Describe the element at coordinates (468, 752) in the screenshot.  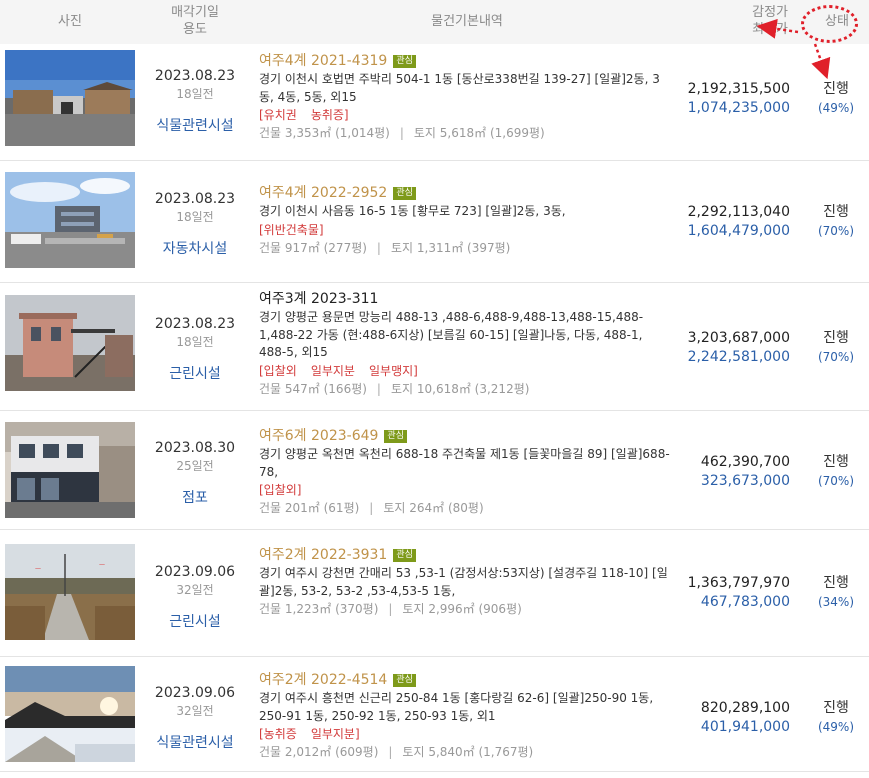
I see `land-area: 토지 5,840㎡ (1,767평)` at that location.